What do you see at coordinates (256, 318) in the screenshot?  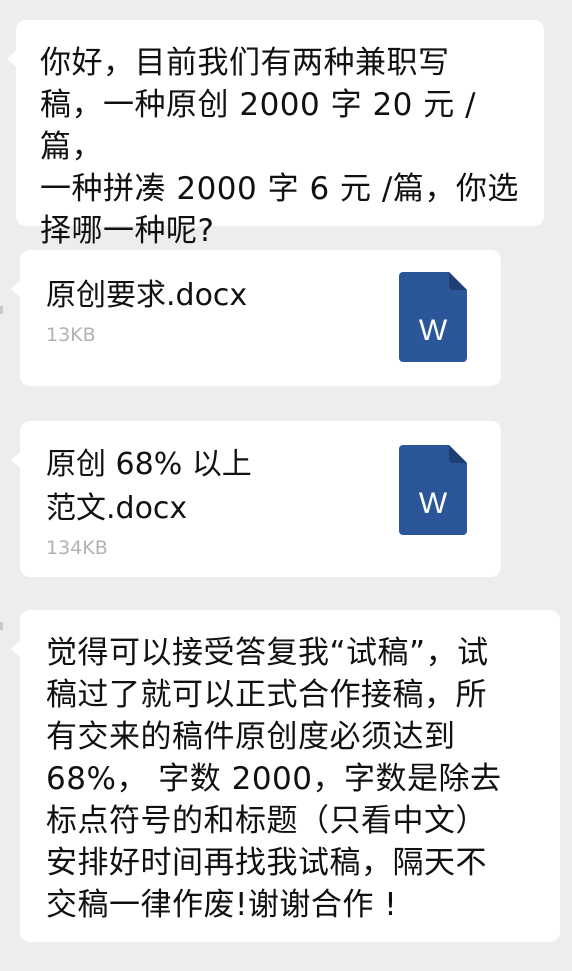 I see `file-message-bubble: 原创要求.docx 13KB W` at bounding box center [256, 318].